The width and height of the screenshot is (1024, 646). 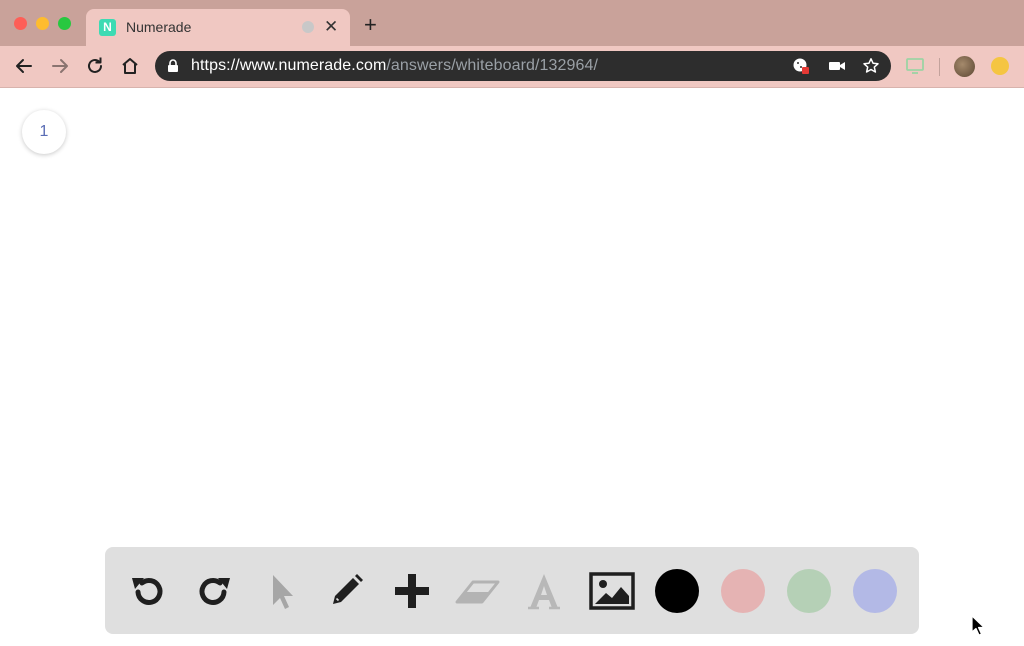 I want to click on redo-icon, so click(x=214, y=591).